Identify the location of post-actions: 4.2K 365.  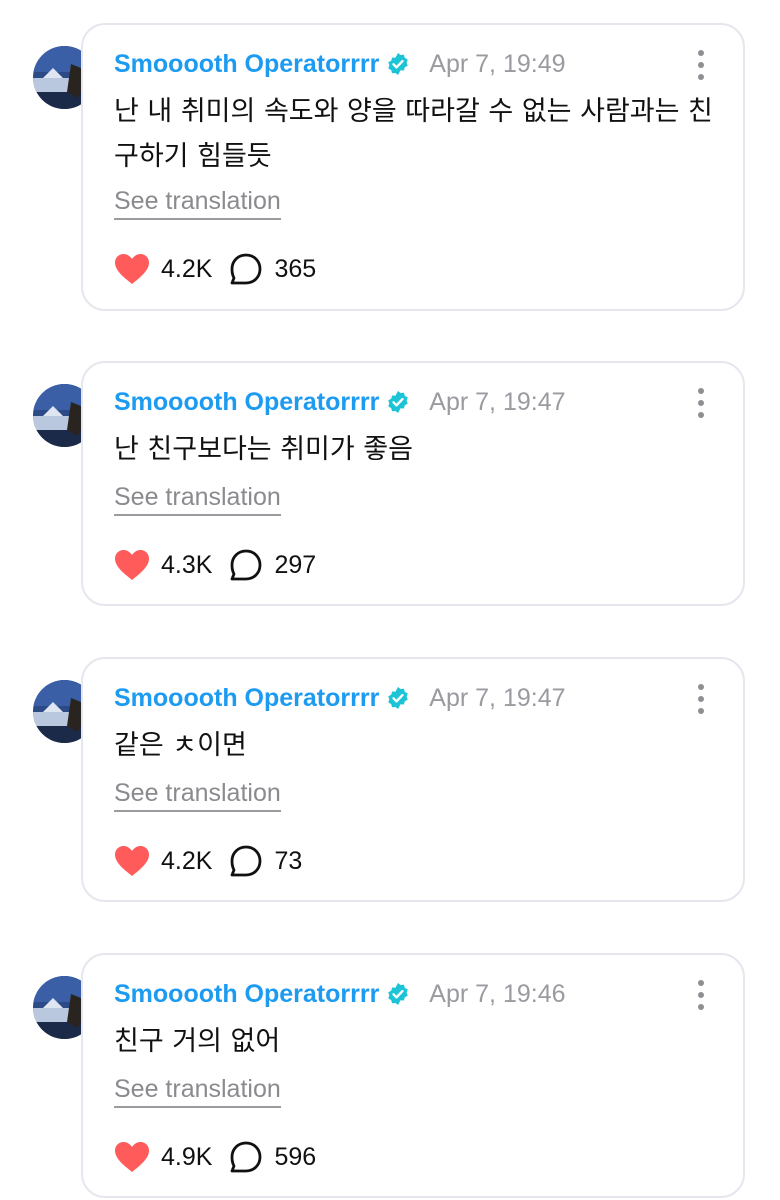
(215, 269).